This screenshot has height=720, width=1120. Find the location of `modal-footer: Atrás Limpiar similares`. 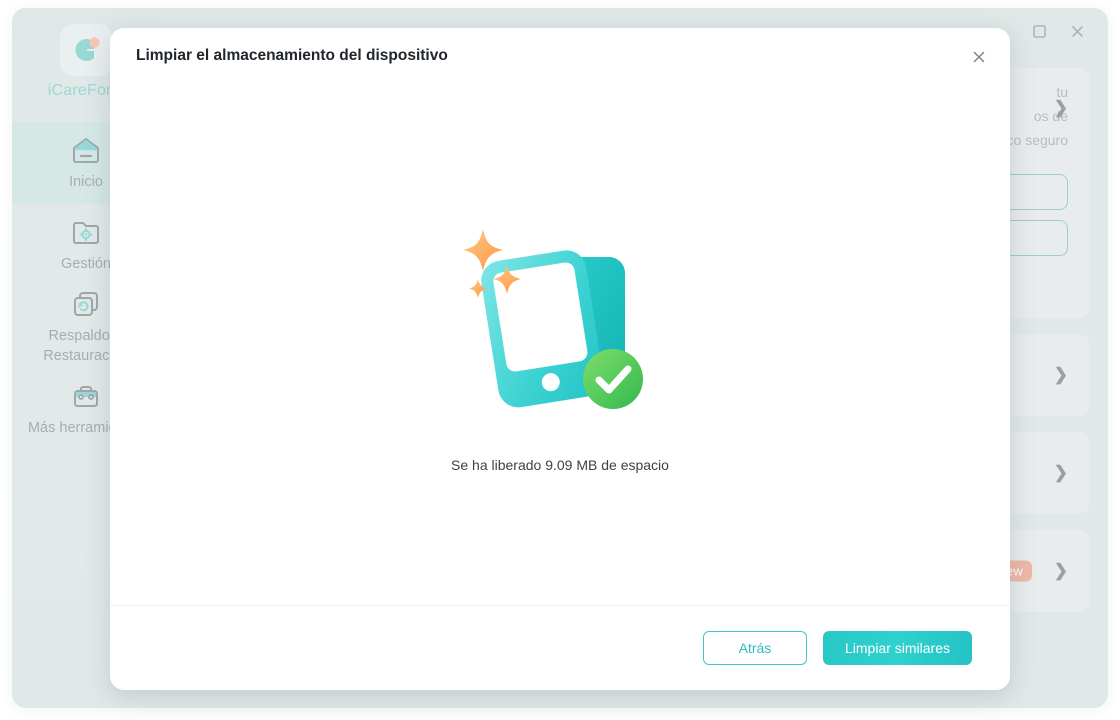

modal-footer: Atrás Limpiar similares is located at coordinates (560, 647).